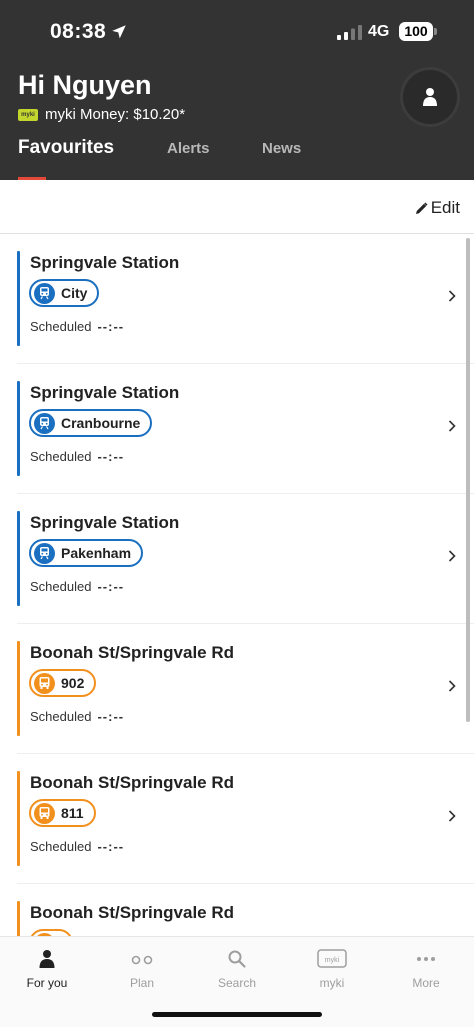 This screenshot has width=474, height=1027. Describe the element at coordinates (51, 932) in the screenshot. I see `route-pill` at that location.